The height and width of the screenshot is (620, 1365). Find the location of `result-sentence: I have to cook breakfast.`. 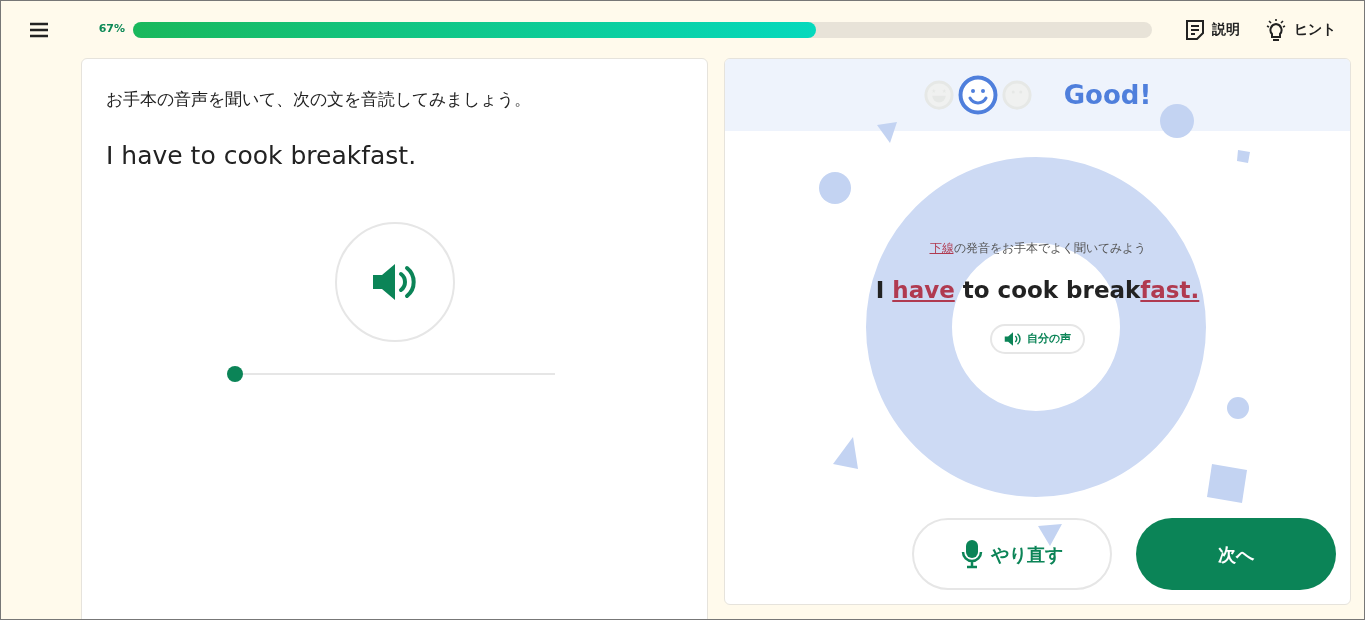

result-sentence: I have to cook breakfast. is located at coordinates (1037, 290).